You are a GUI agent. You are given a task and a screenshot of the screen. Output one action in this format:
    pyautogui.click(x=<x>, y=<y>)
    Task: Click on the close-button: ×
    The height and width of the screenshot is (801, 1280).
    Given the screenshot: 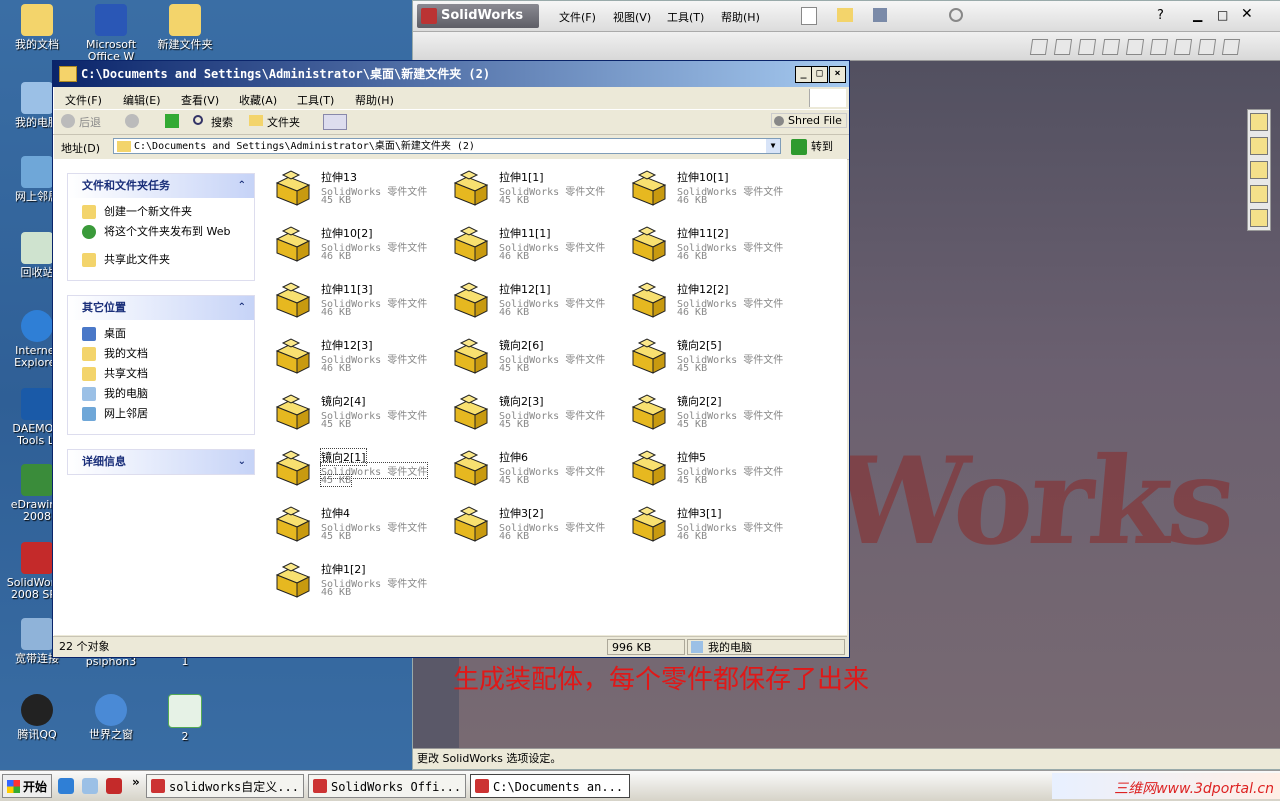 What is the action you would take?
    pyautogui.click(x=837, y=74)
    